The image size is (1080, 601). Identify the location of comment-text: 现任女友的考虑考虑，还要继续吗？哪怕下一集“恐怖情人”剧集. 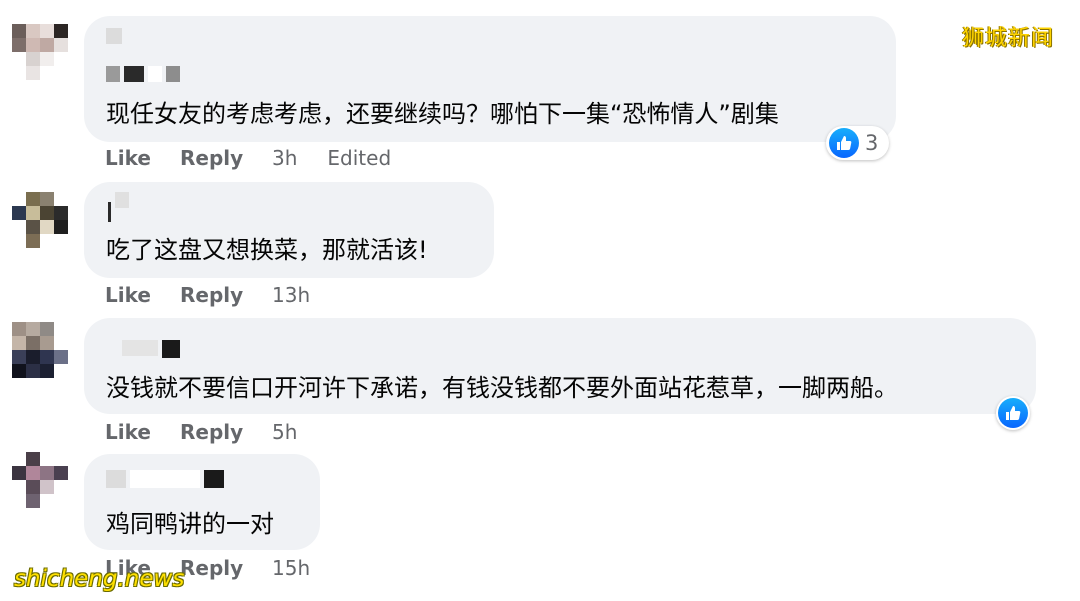
(442, 114).